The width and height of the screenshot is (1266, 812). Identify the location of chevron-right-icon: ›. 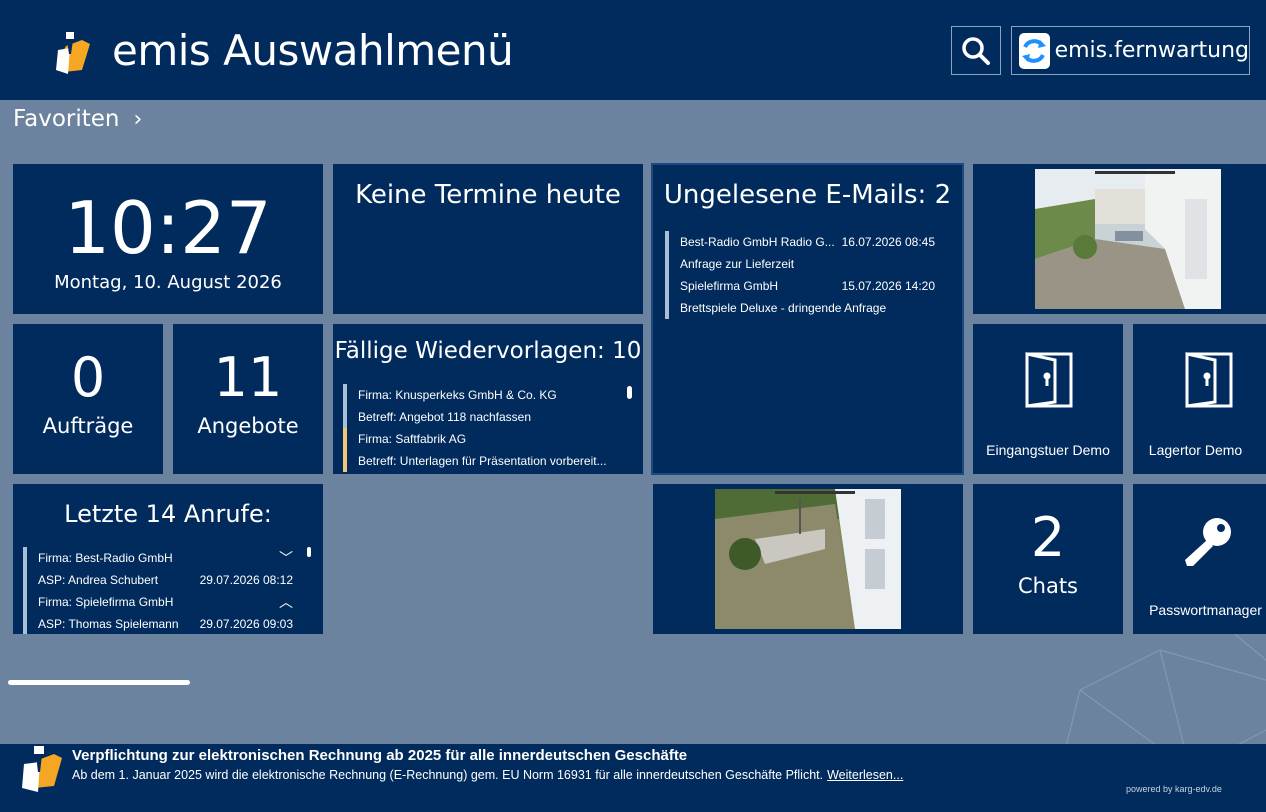
(138, 119).